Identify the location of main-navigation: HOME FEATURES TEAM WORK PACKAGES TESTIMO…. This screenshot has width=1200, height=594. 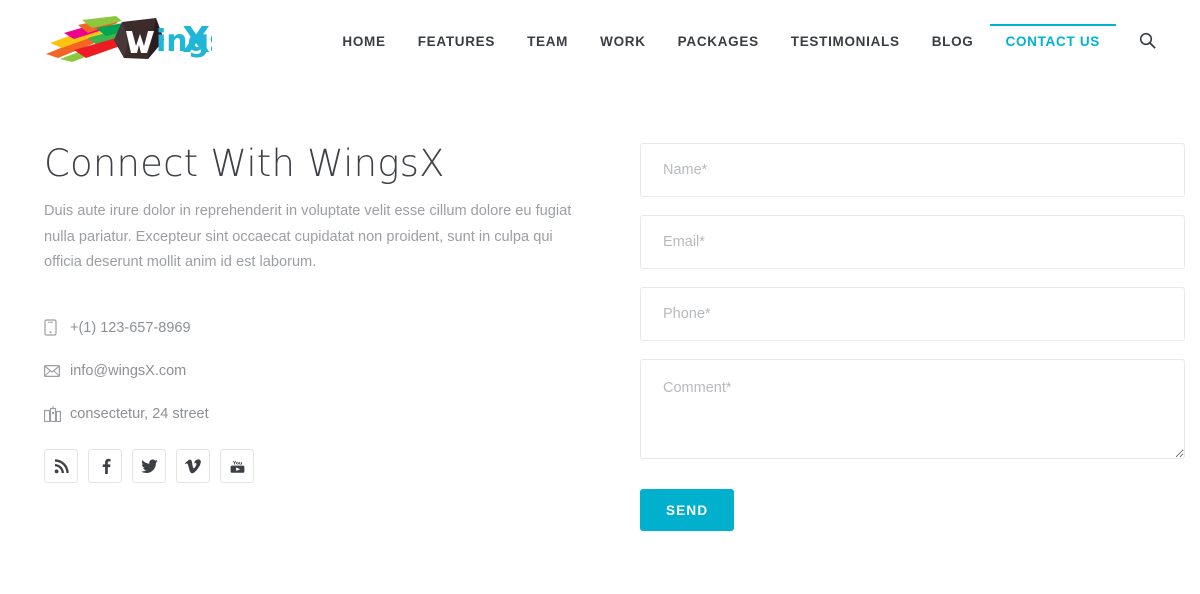
(743, 40).